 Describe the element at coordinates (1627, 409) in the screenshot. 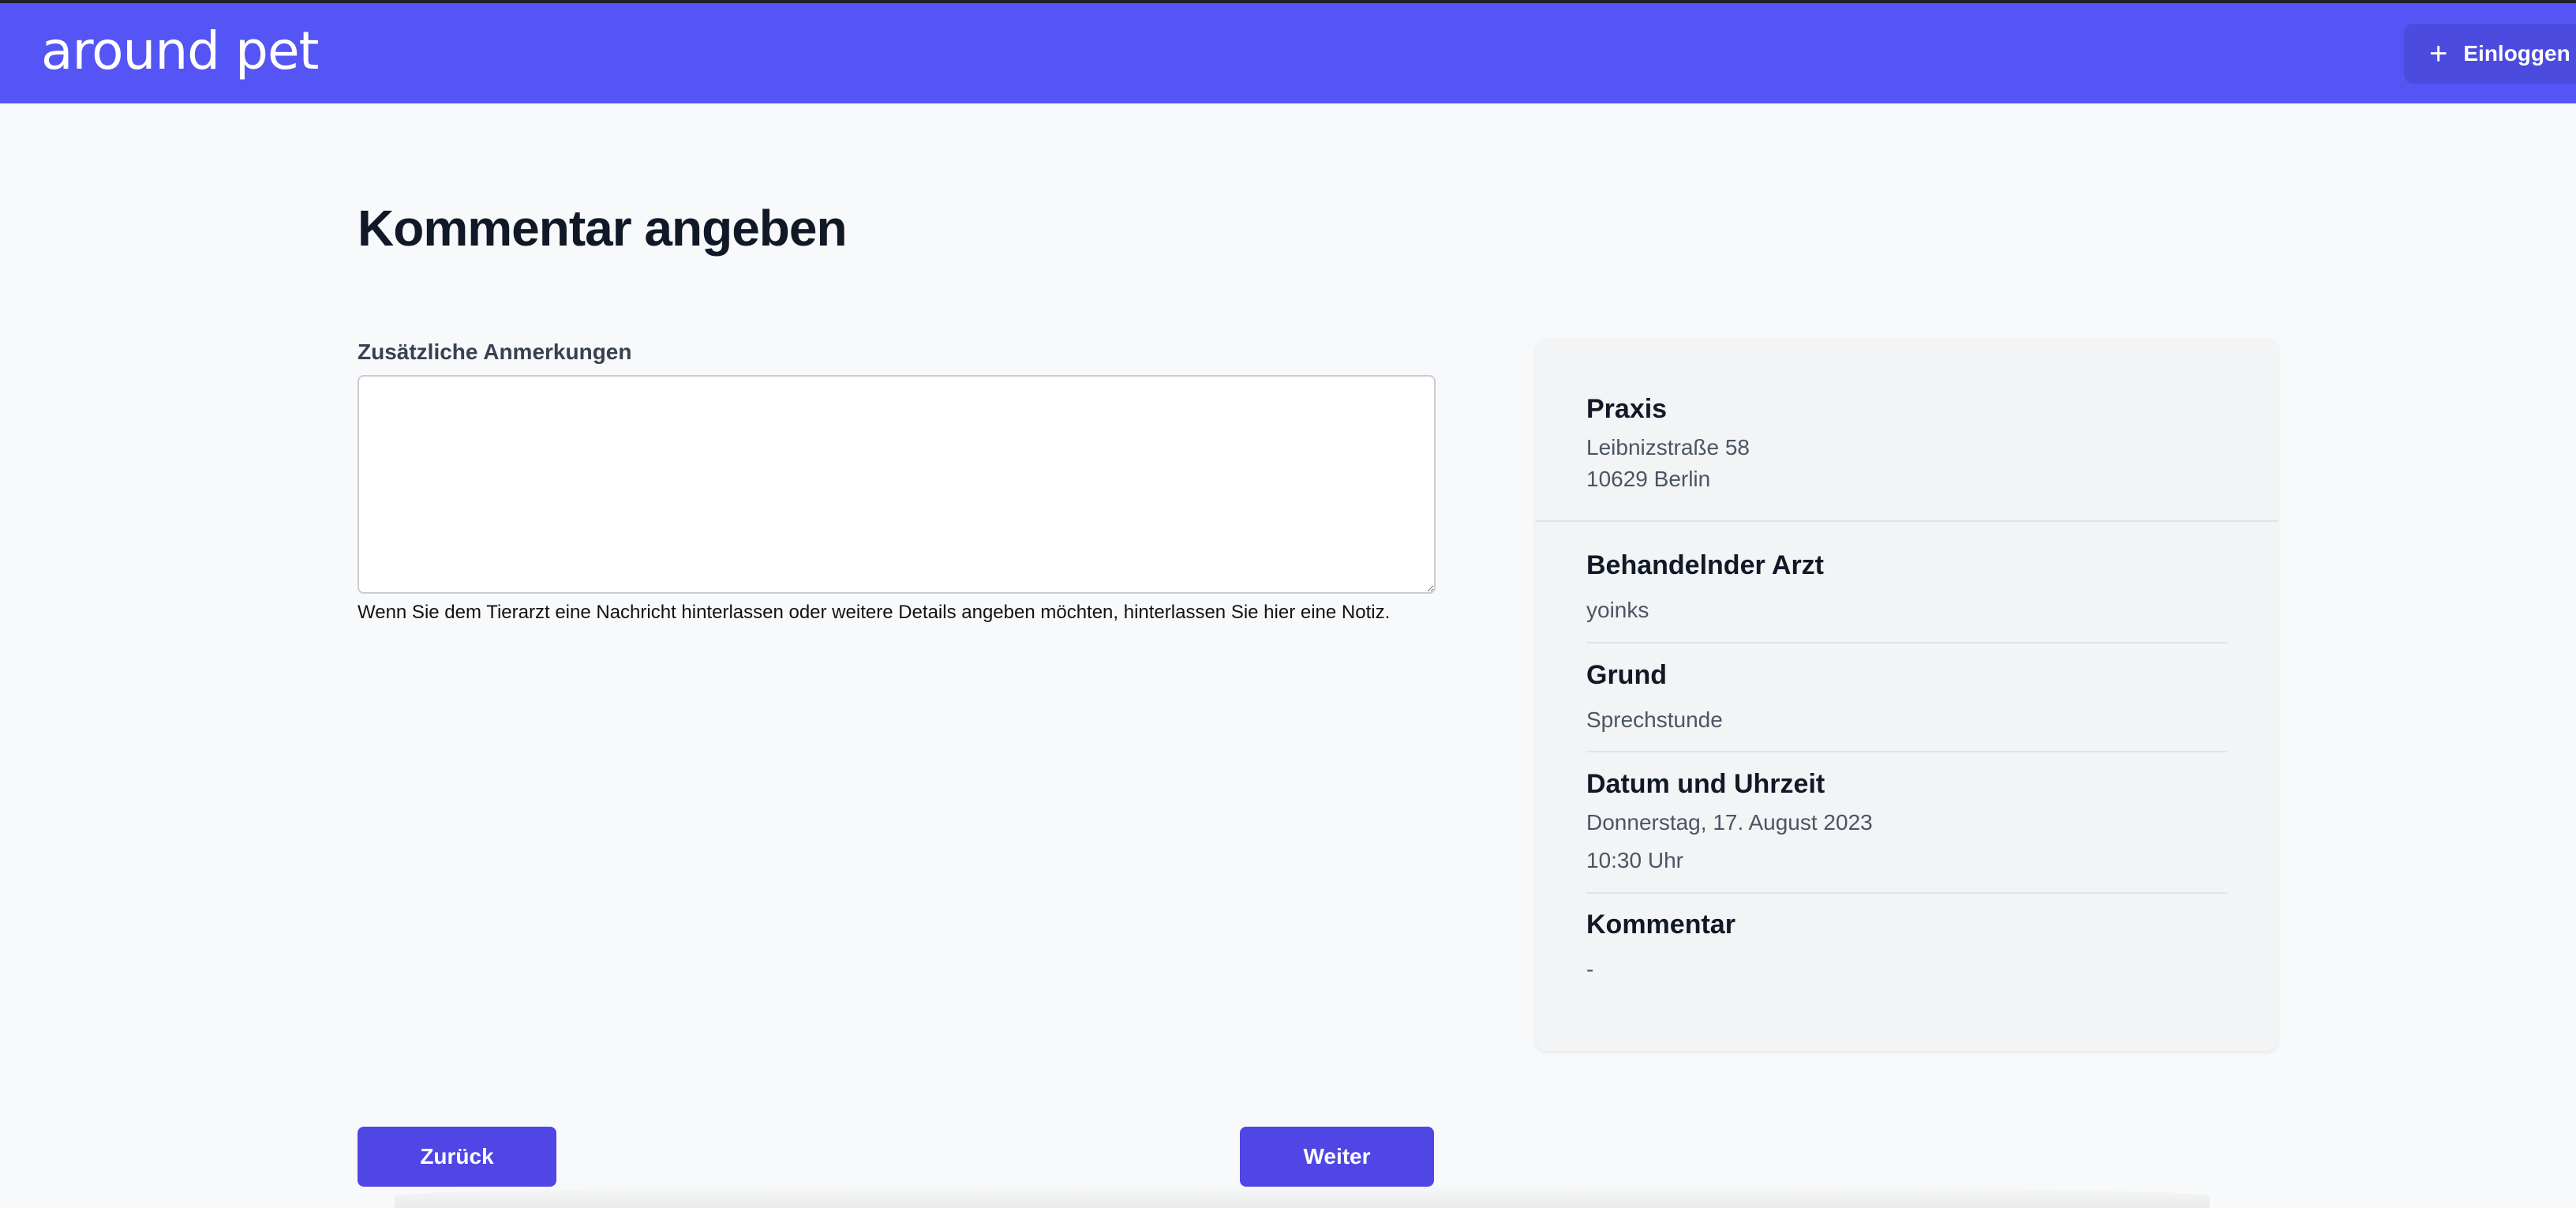

I see `practice-title: Praxis` at that location.